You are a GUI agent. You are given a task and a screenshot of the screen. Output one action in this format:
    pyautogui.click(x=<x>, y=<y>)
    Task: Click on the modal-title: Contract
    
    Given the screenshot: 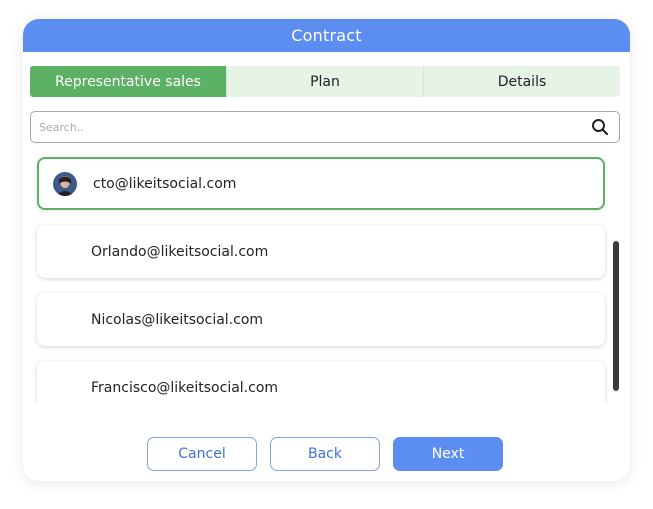 What is the action you would take?
    pyautogui.click(x=326, y=35)
    